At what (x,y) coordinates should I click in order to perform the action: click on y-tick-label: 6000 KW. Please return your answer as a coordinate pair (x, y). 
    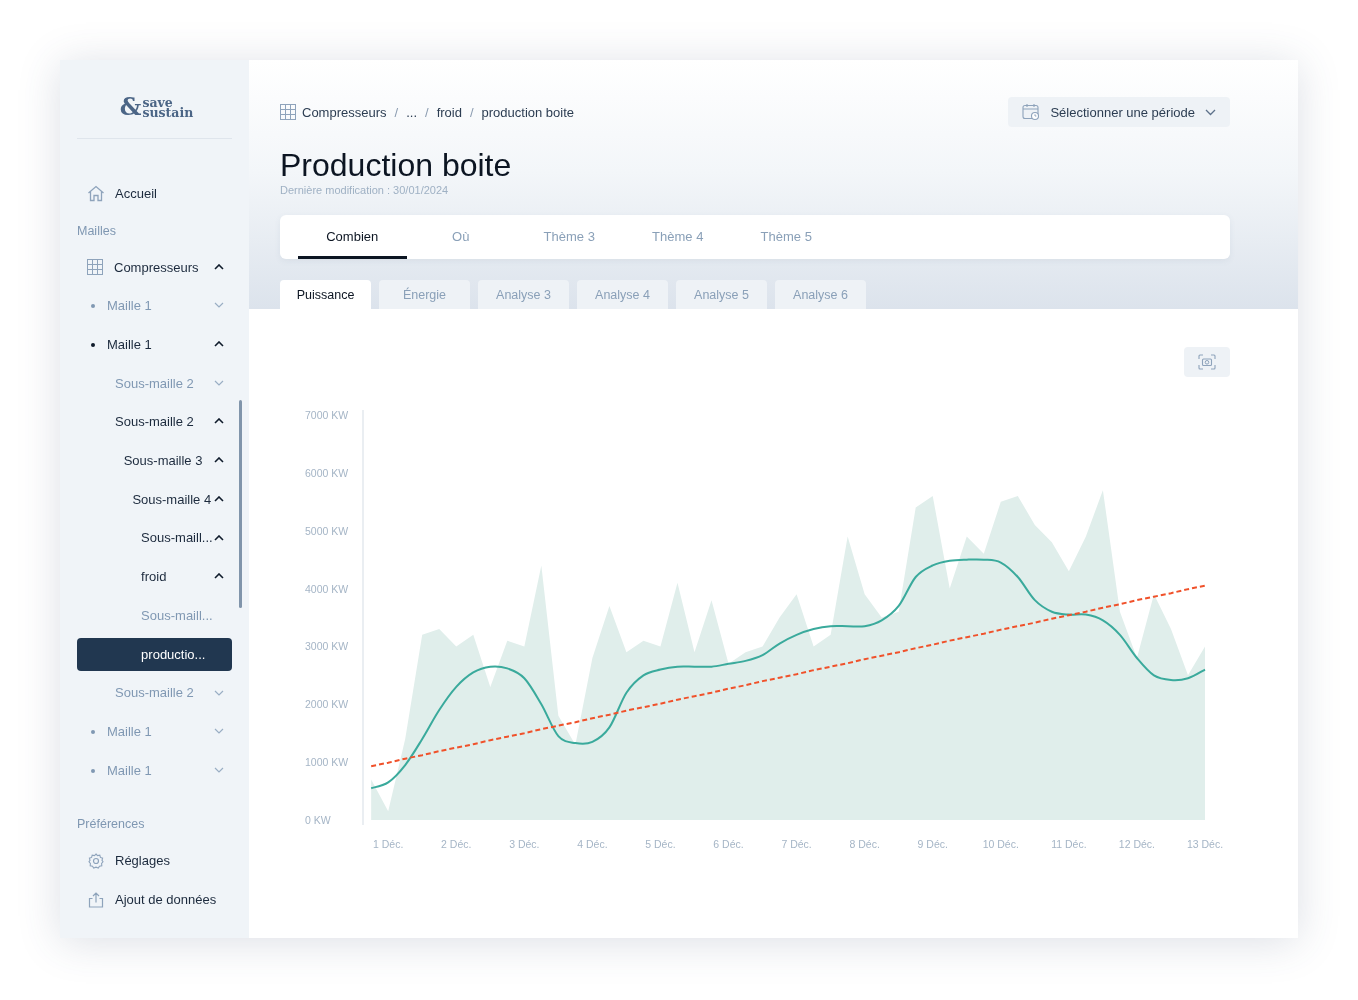
    Looking at the image, I should click on (327, 472).